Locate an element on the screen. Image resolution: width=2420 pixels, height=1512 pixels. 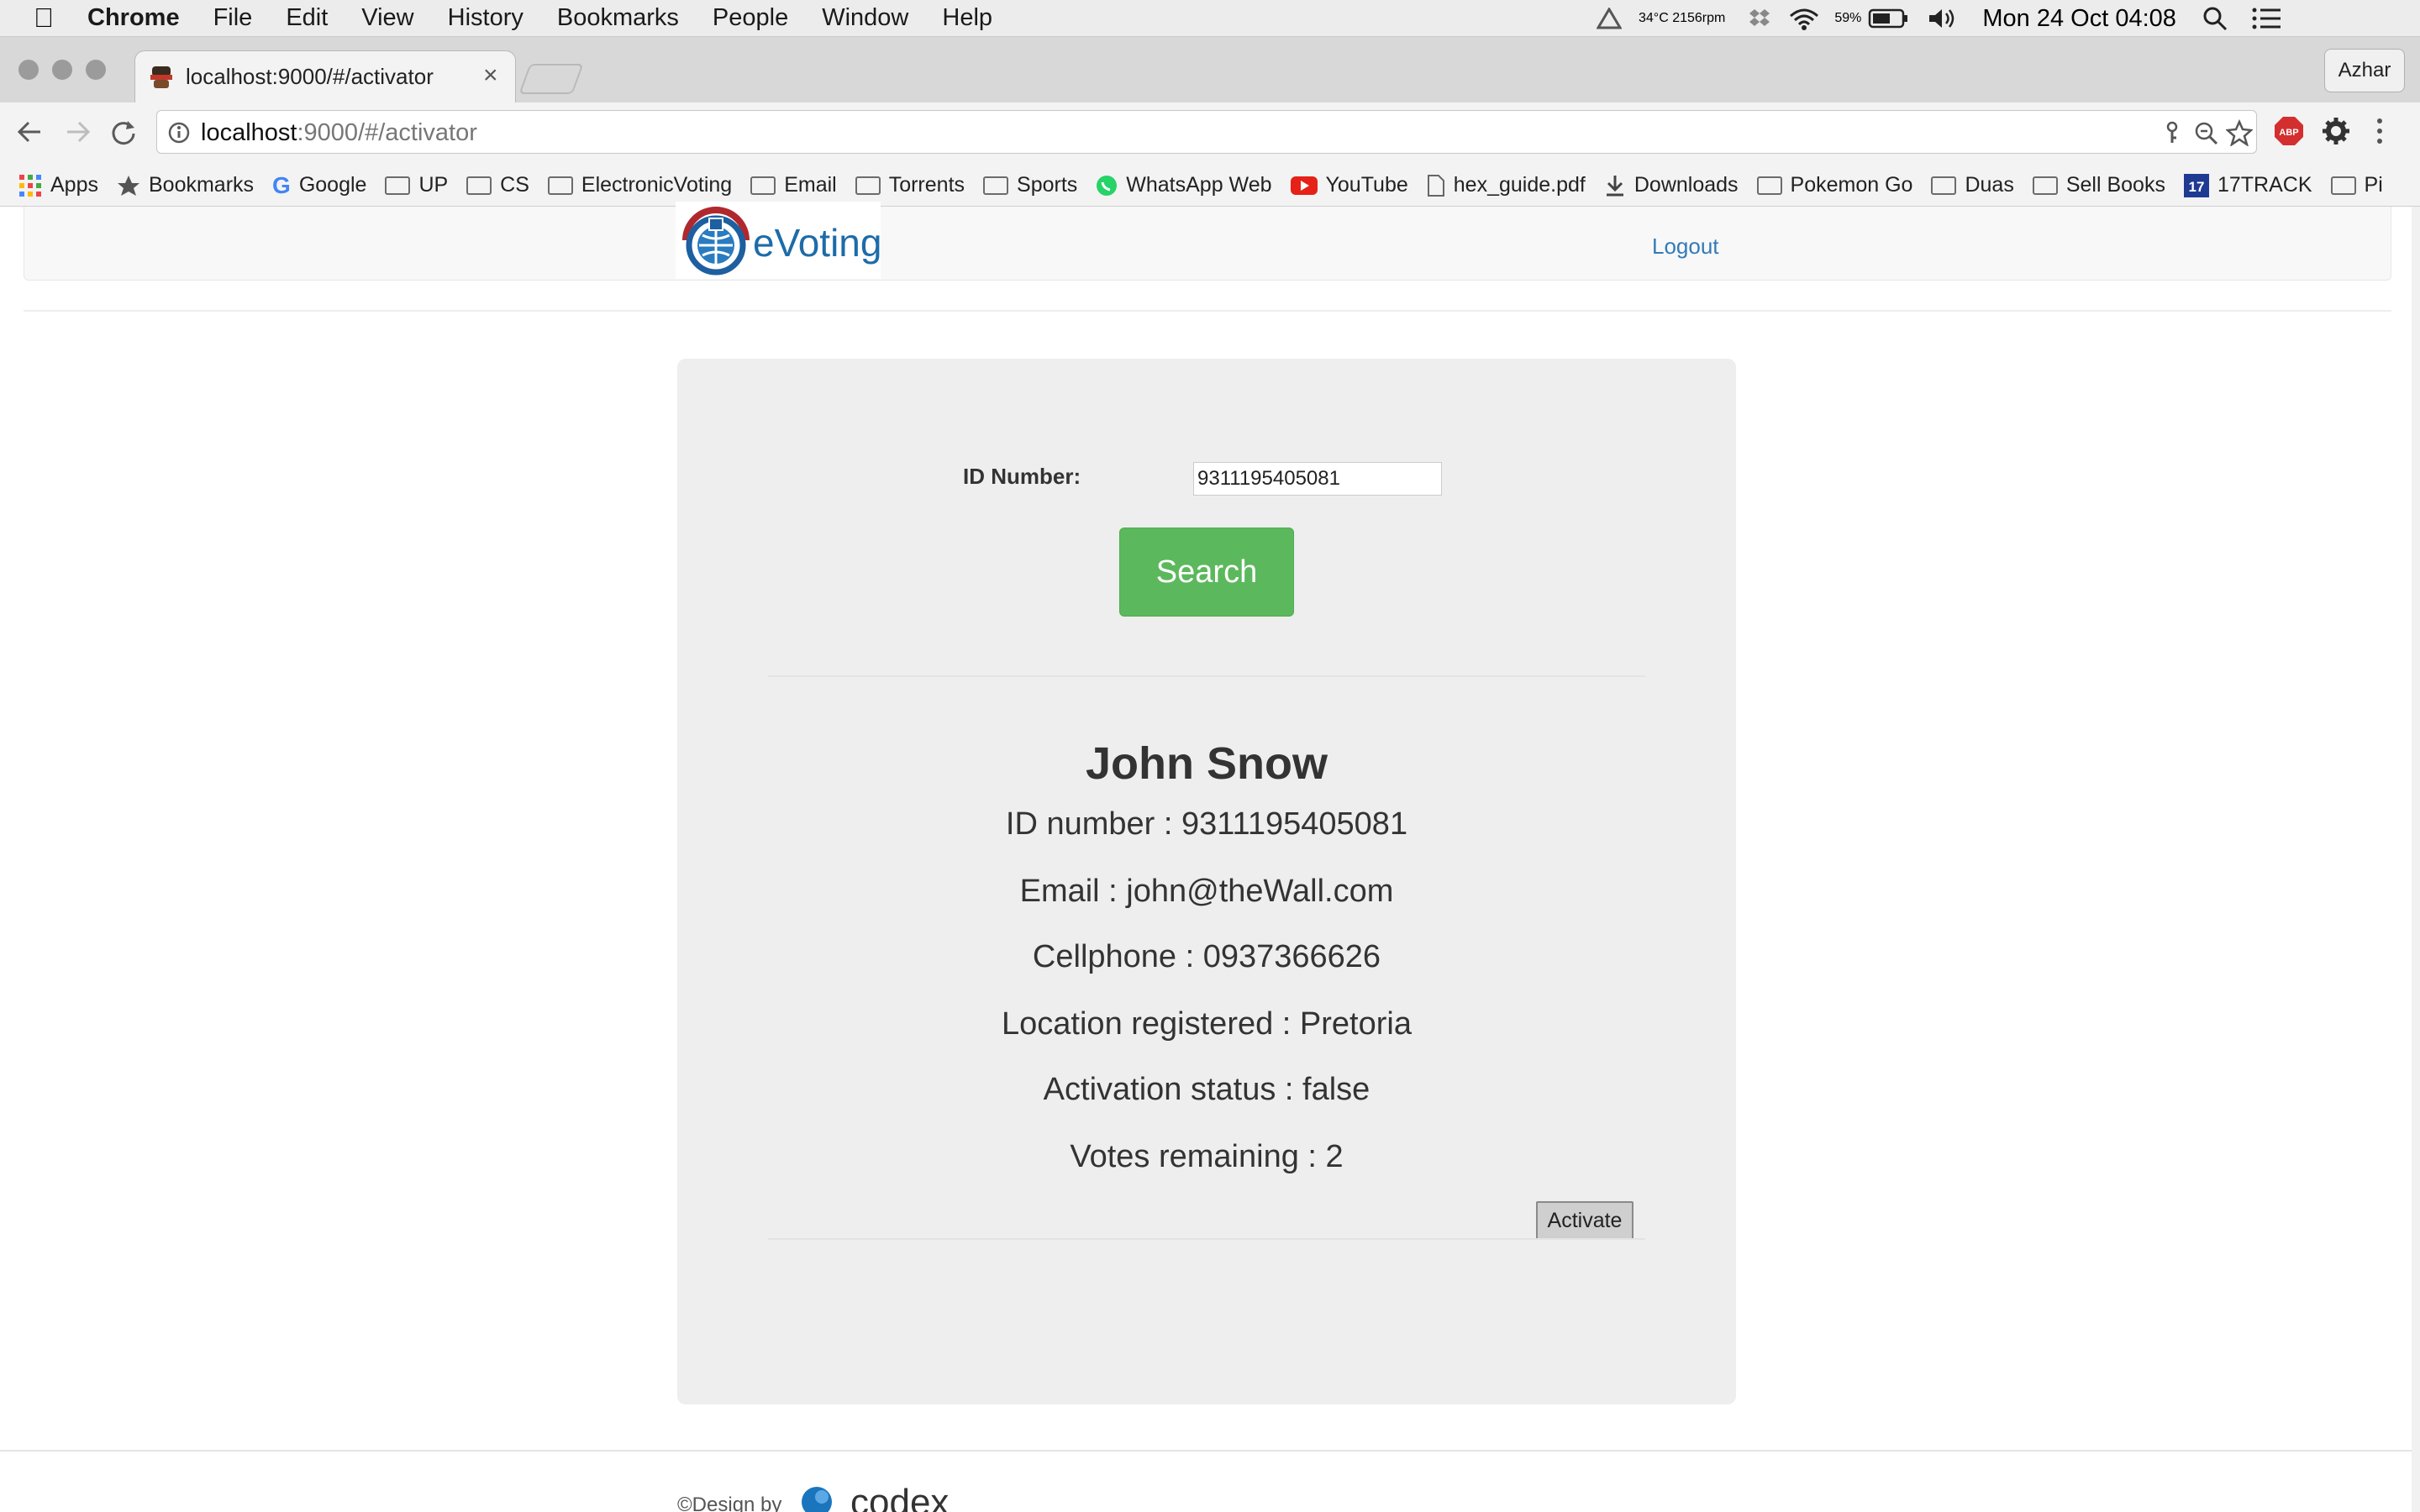
star-icon is located at coordinates (128, 185).